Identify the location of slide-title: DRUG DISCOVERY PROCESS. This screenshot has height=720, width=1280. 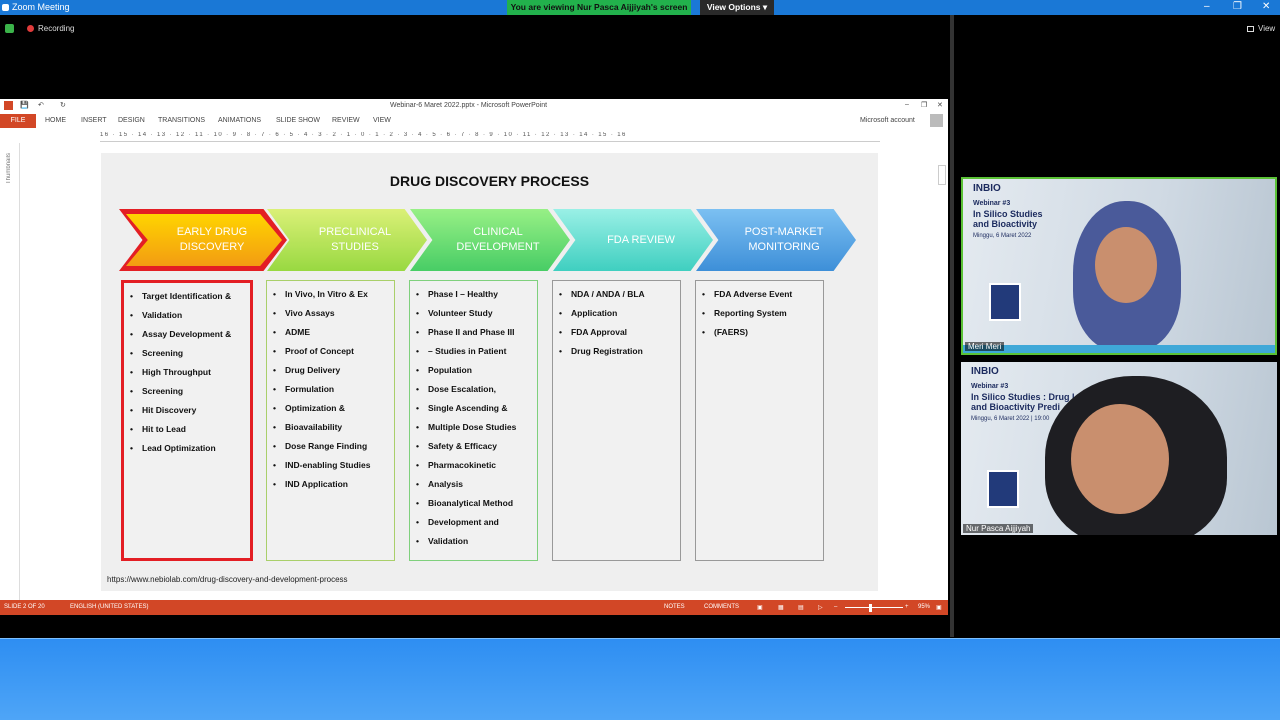
(489, 181).